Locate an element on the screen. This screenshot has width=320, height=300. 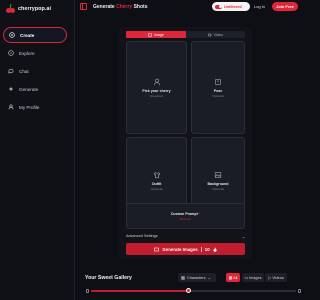
pose-tile: Pose Optional is located at coordinates (218, 87).